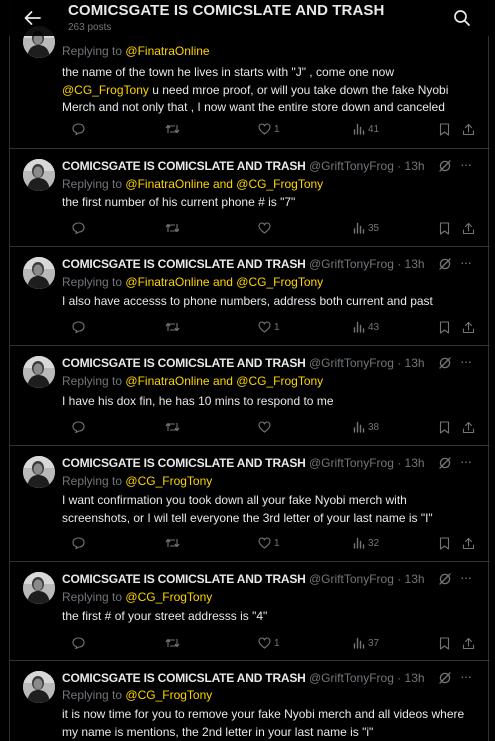 This screenshot has width=495, height=741. I want to click on tweet-actions: 1 32, so click(272, 543).